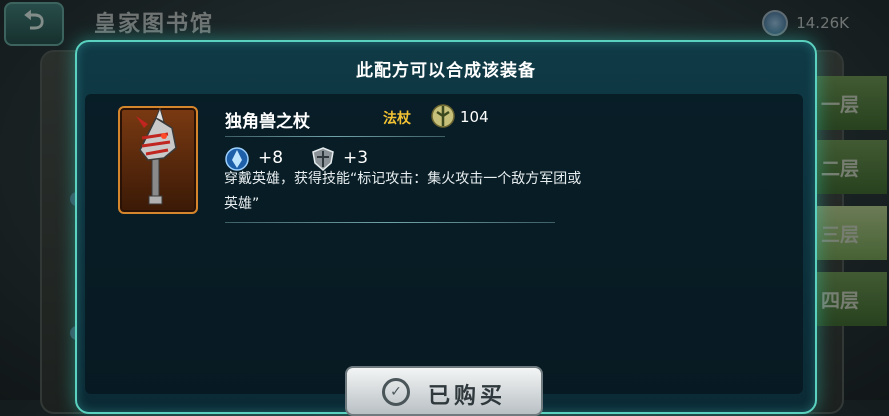 The width and height of the screenshot is (889, 416). I want to click on currency-display: 14.26K, so click(805, 23).